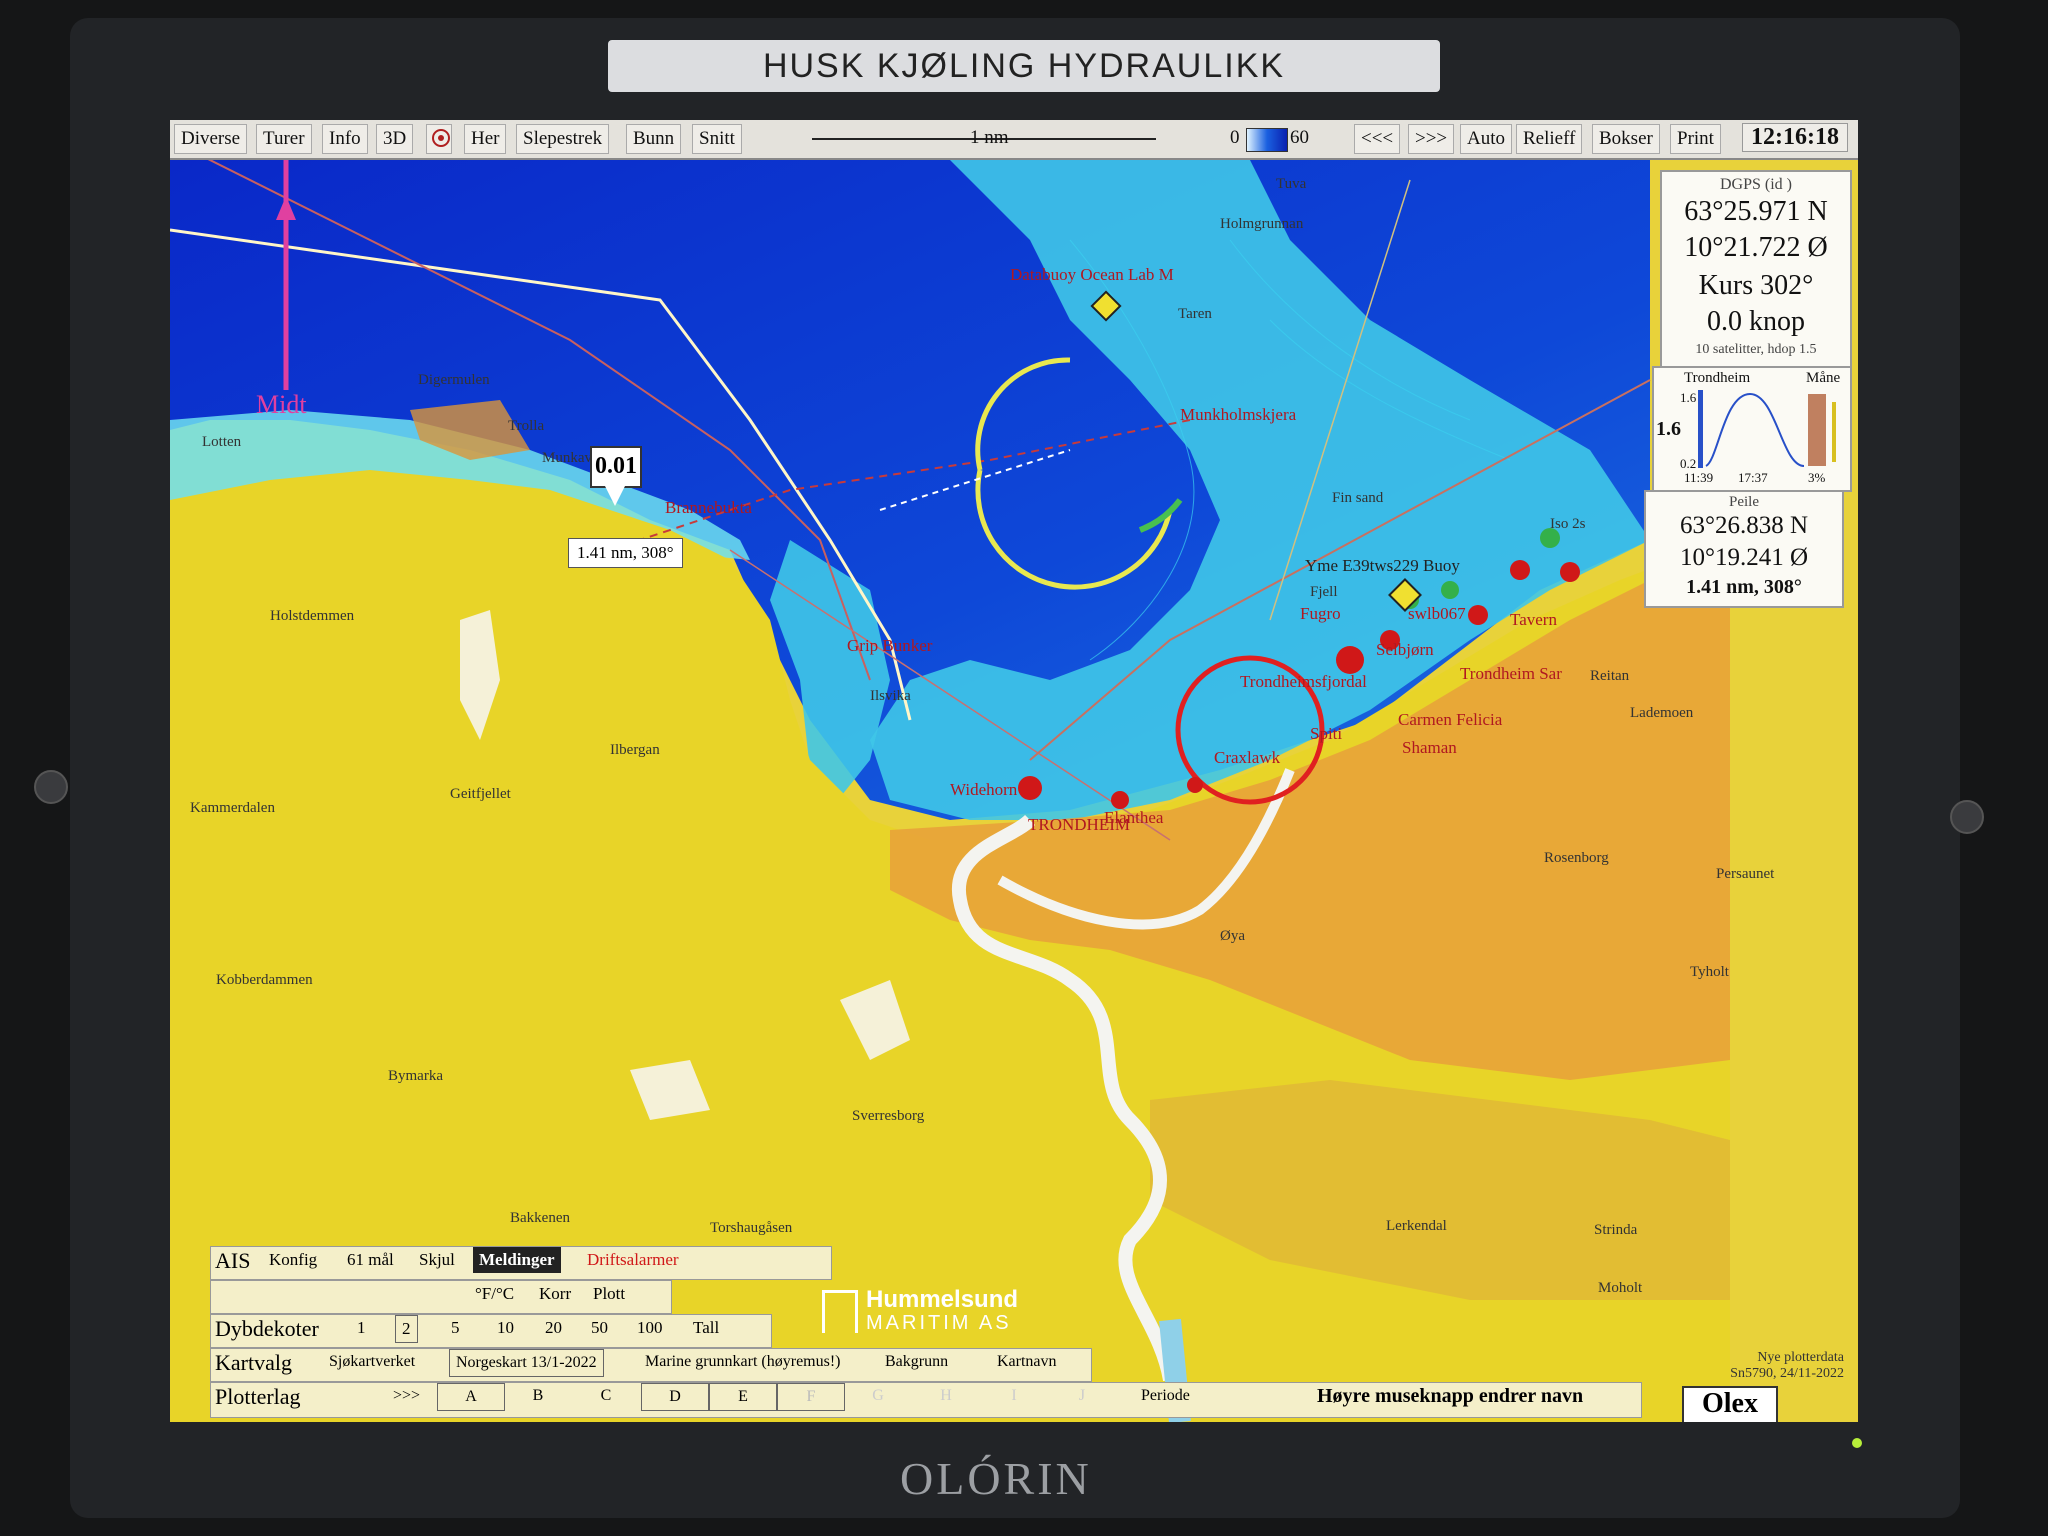 This screenshot has height=1536, width=2048. Describe the element at coordinates (485, 139) in the screenshot. I see `menu-her: Her` at that location.